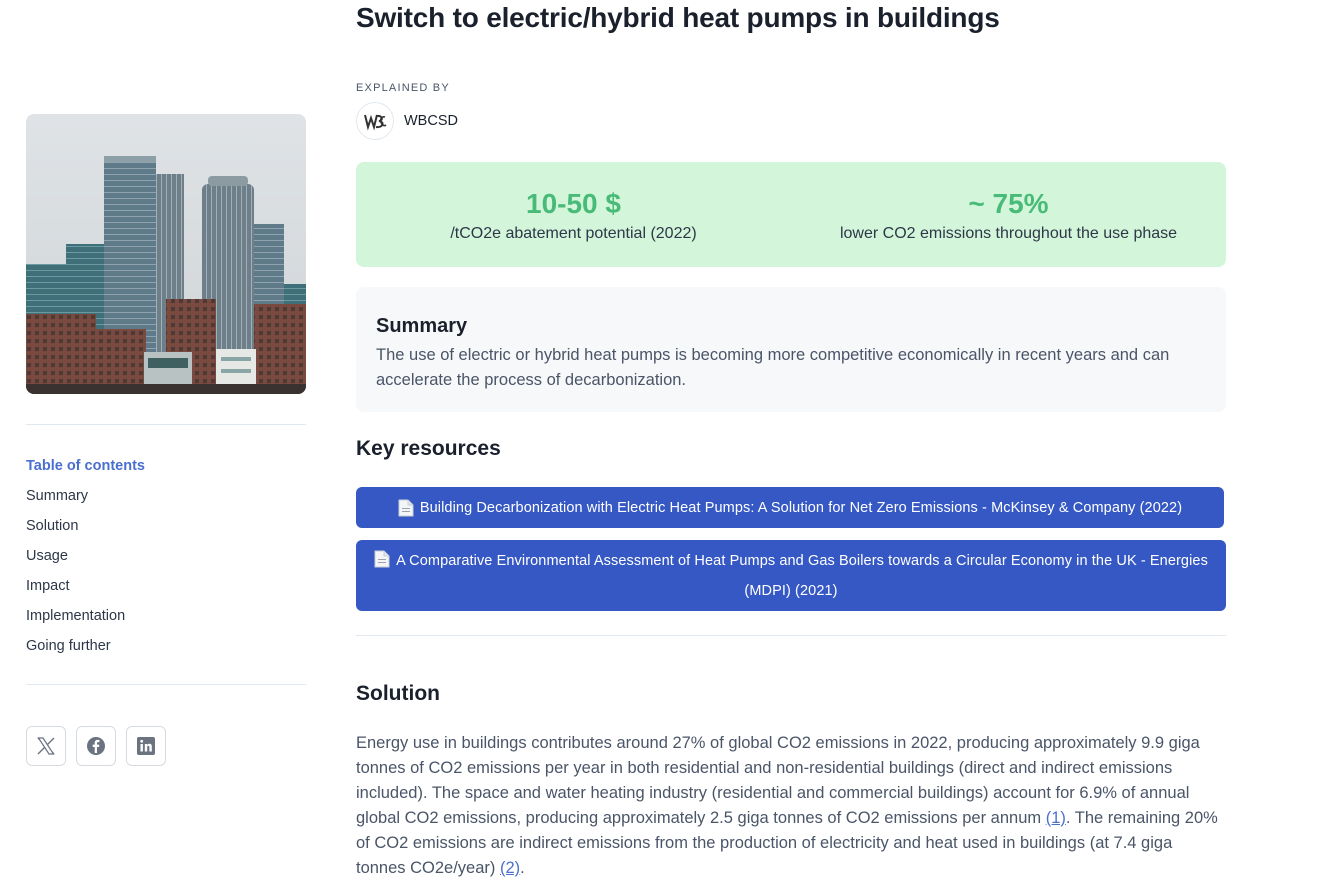 This screenshot has width=1330, height=895. Describe the element at coordinates (573, 203) in the screenshot. I see `stat-value: 10-50 $` at that location.